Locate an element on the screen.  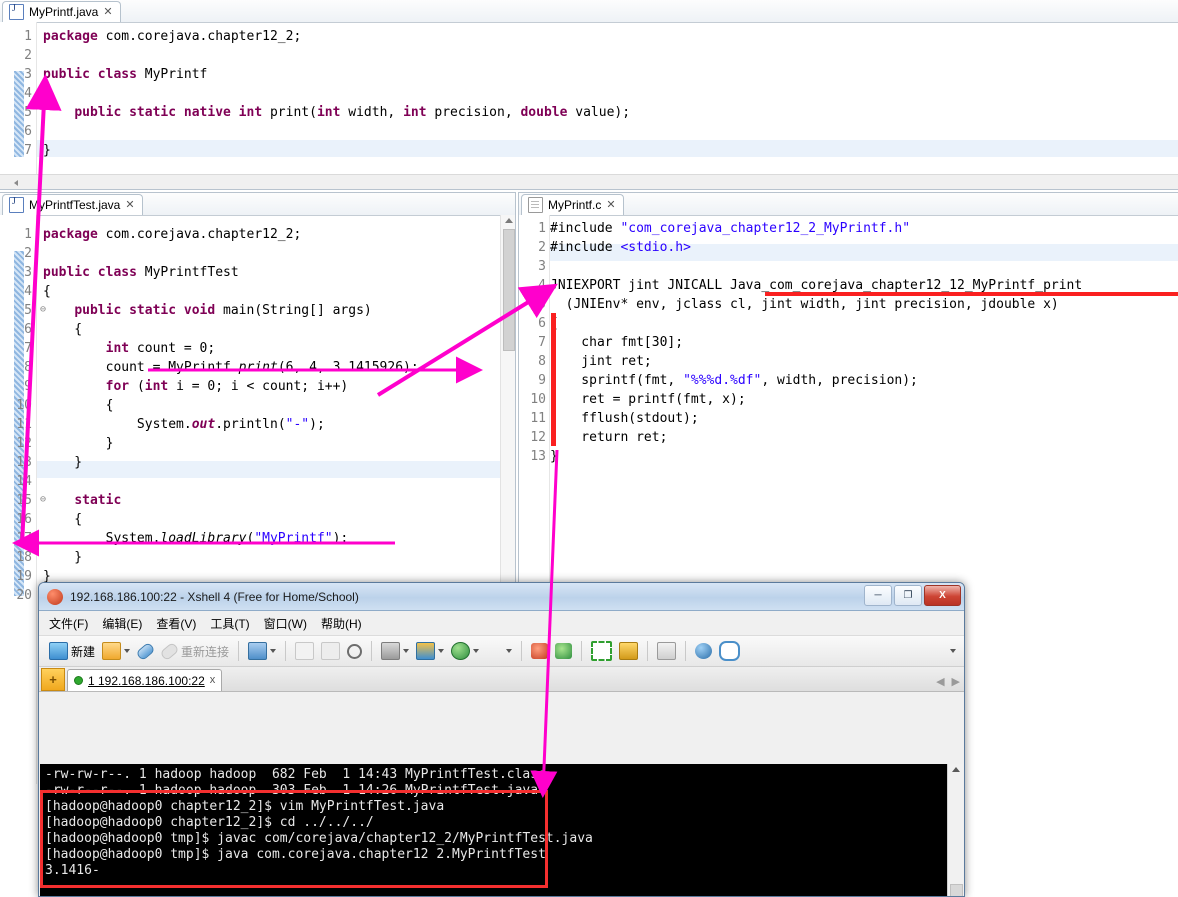
code-token: print is located at coordinates (258, 367).